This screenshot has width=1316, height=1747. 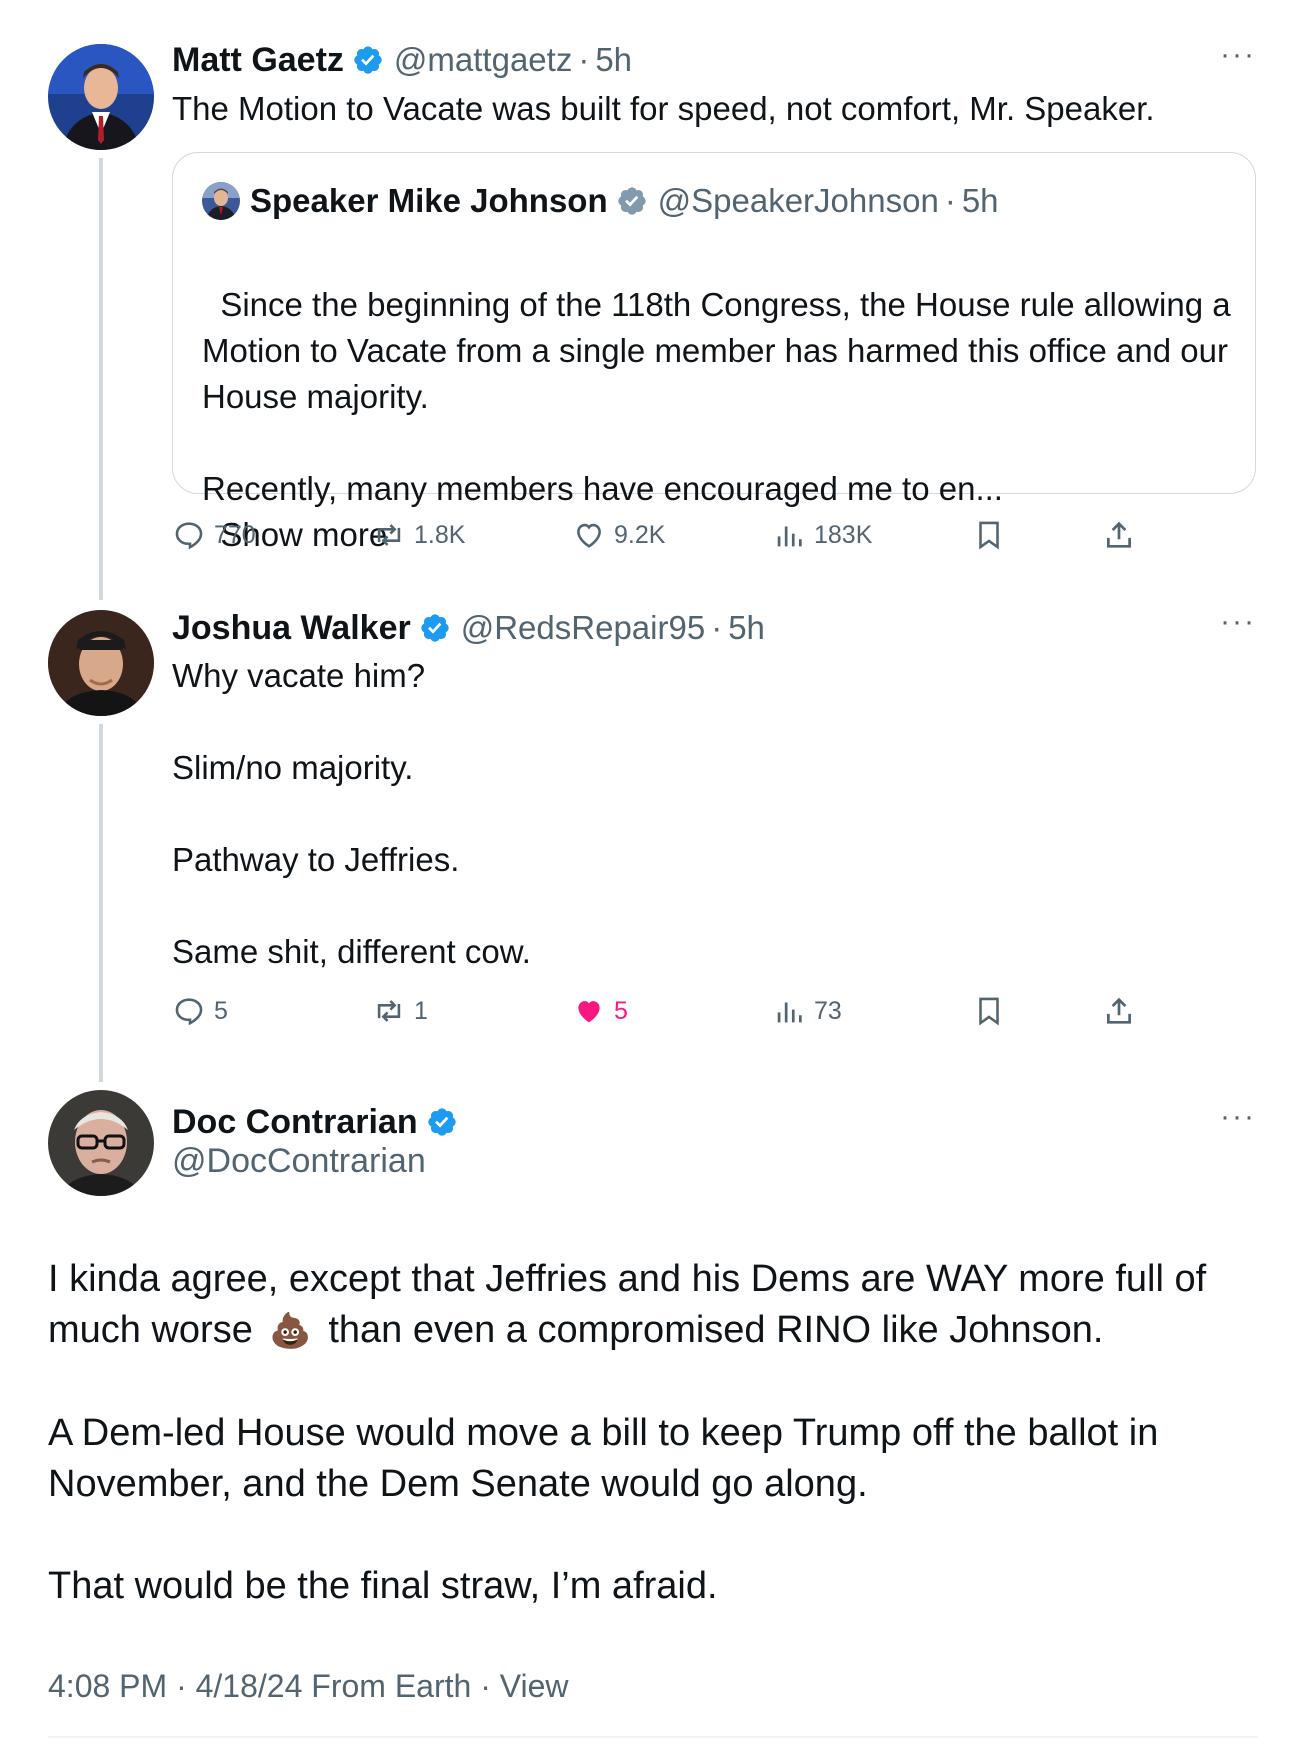 I want to click on quote-avatar-image, so click(x=221, y=201).